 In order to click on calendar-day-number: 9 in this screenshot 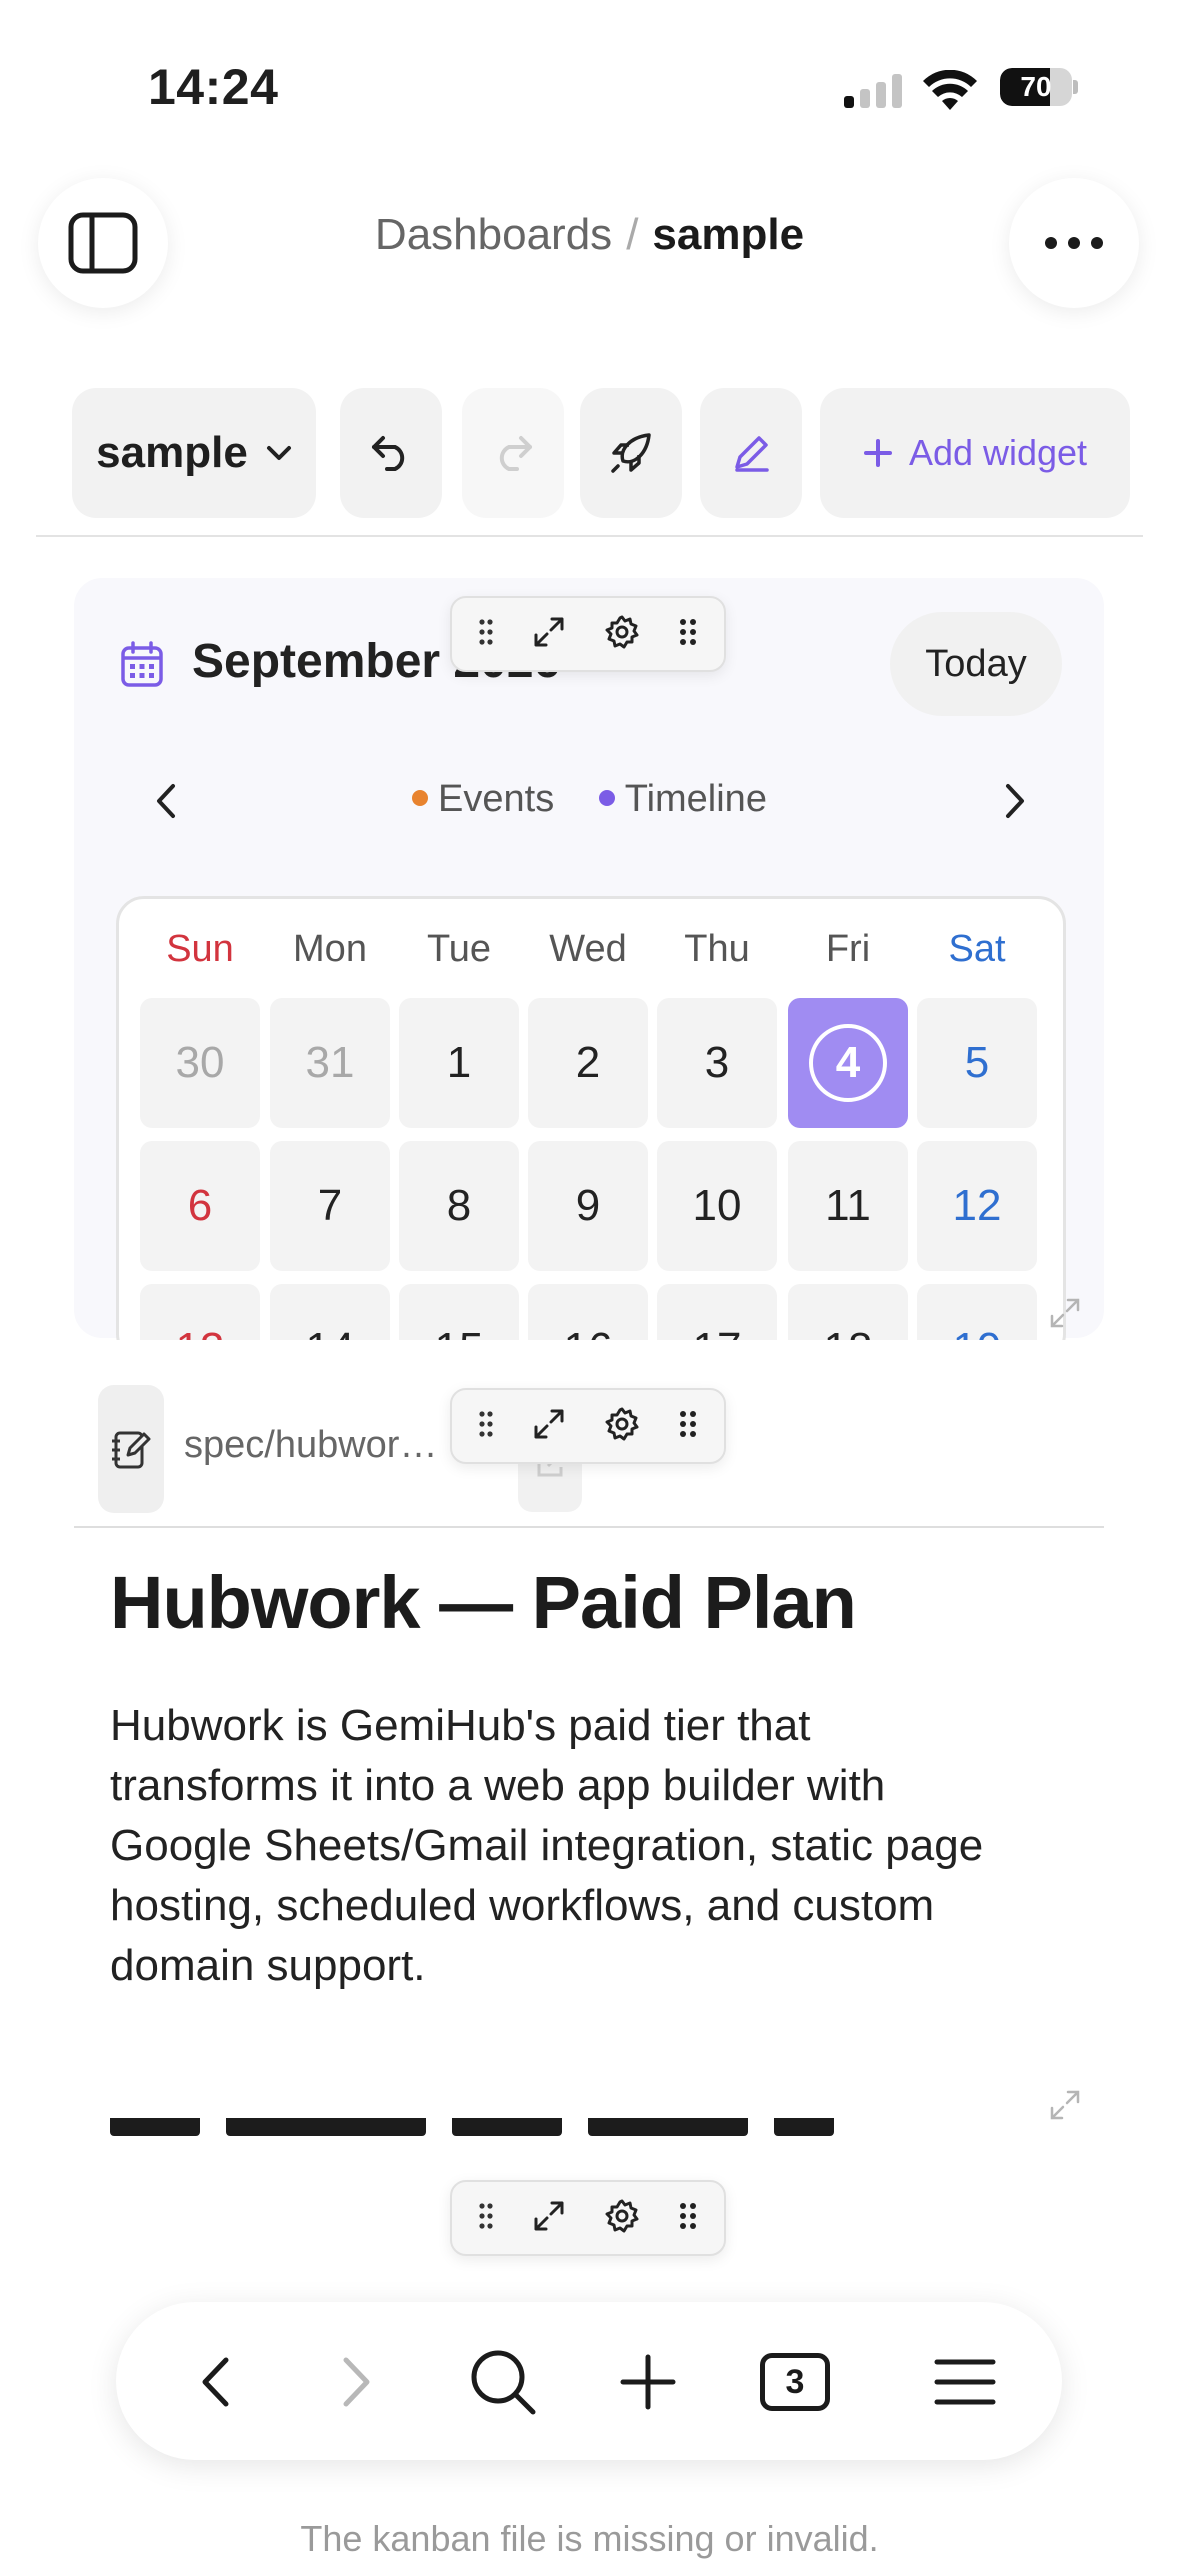, I will do `click(588, 1205)`.